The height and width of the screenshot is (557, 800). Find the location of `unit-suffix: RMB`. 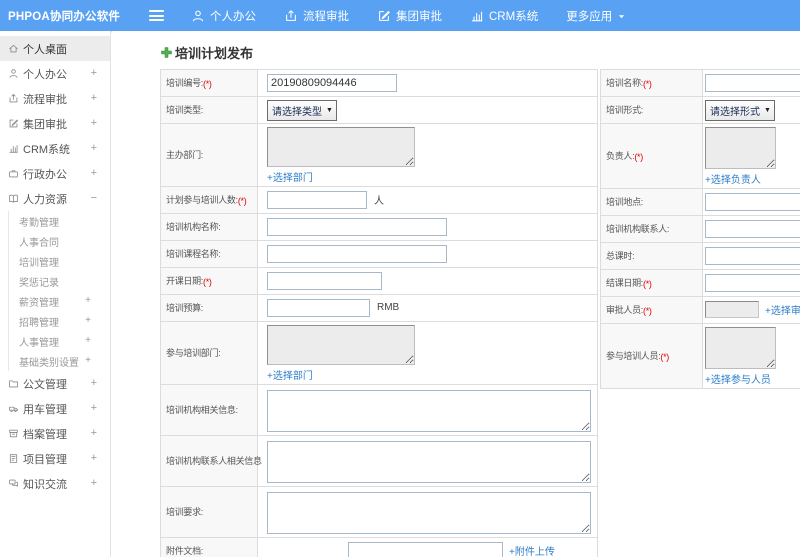

unit-suffix: RMB is located at coordinates (388, 308).